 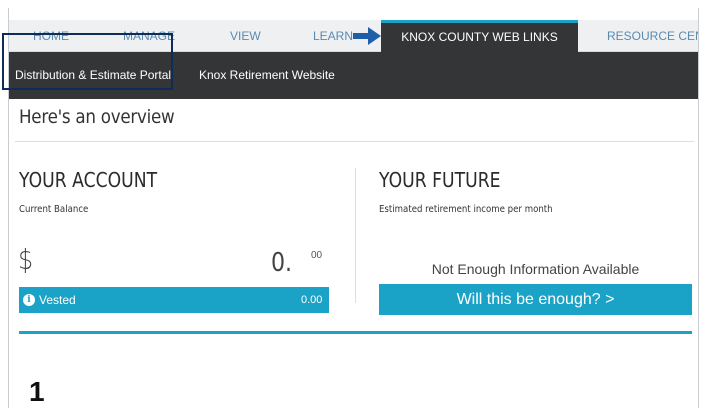 What do you see at coordinates (282, 263) in the screenshot?
I see `balance-amount: 0.` at bounding box center [282, 263].